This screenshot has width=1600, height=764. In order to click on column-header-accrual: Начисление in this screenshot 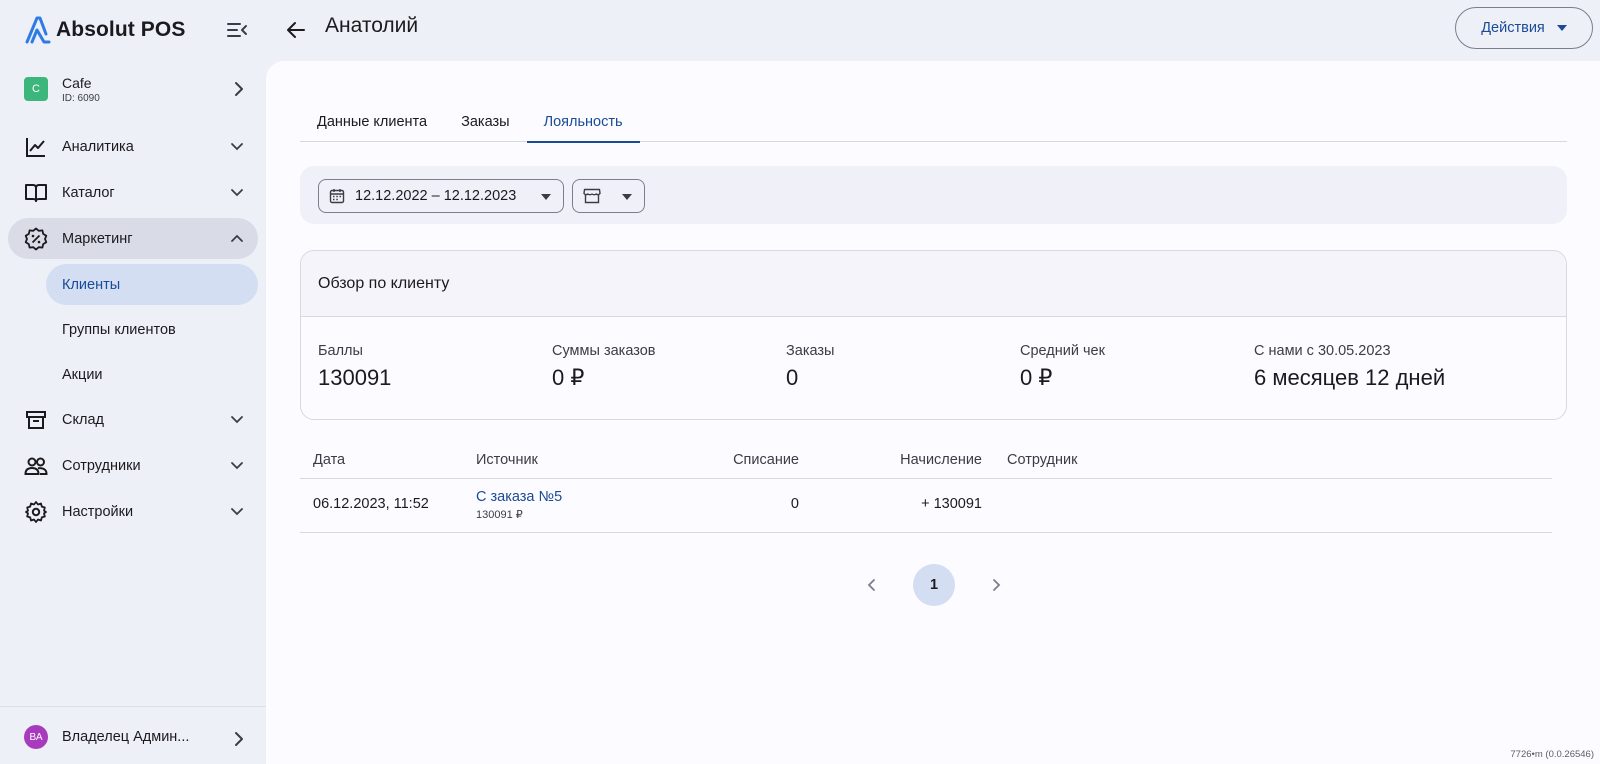, I will do `click(941, 460)`.